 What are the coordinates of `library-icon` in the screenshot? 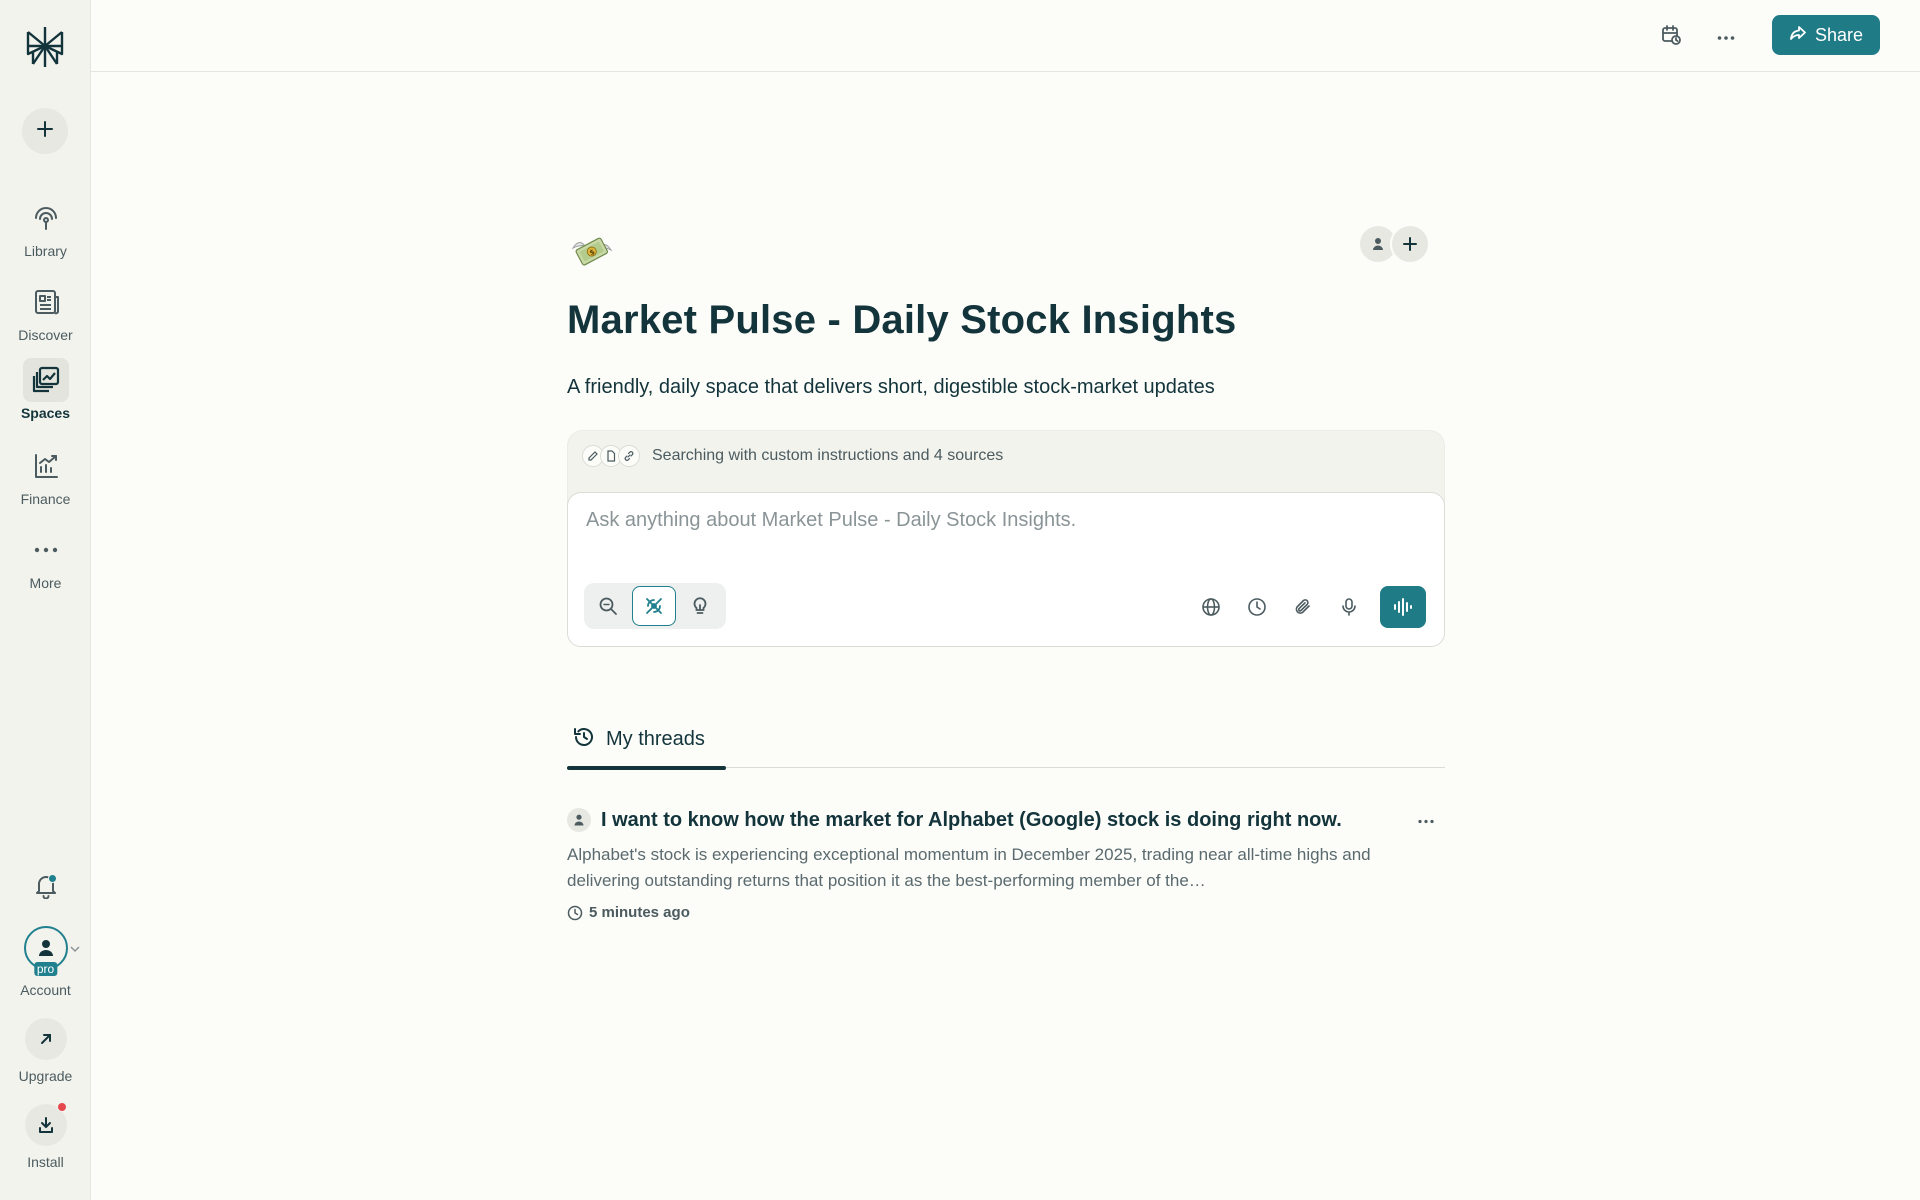 It's located at (46, 218).